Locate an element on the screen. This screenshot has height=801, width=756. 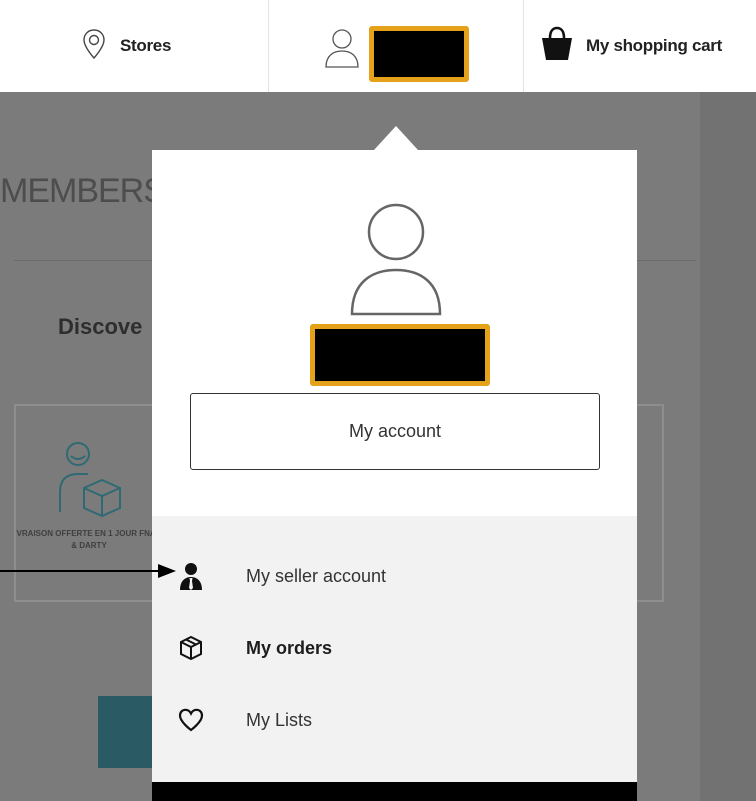
menu-item-label: My Lists is located at coordinates (279, 719).